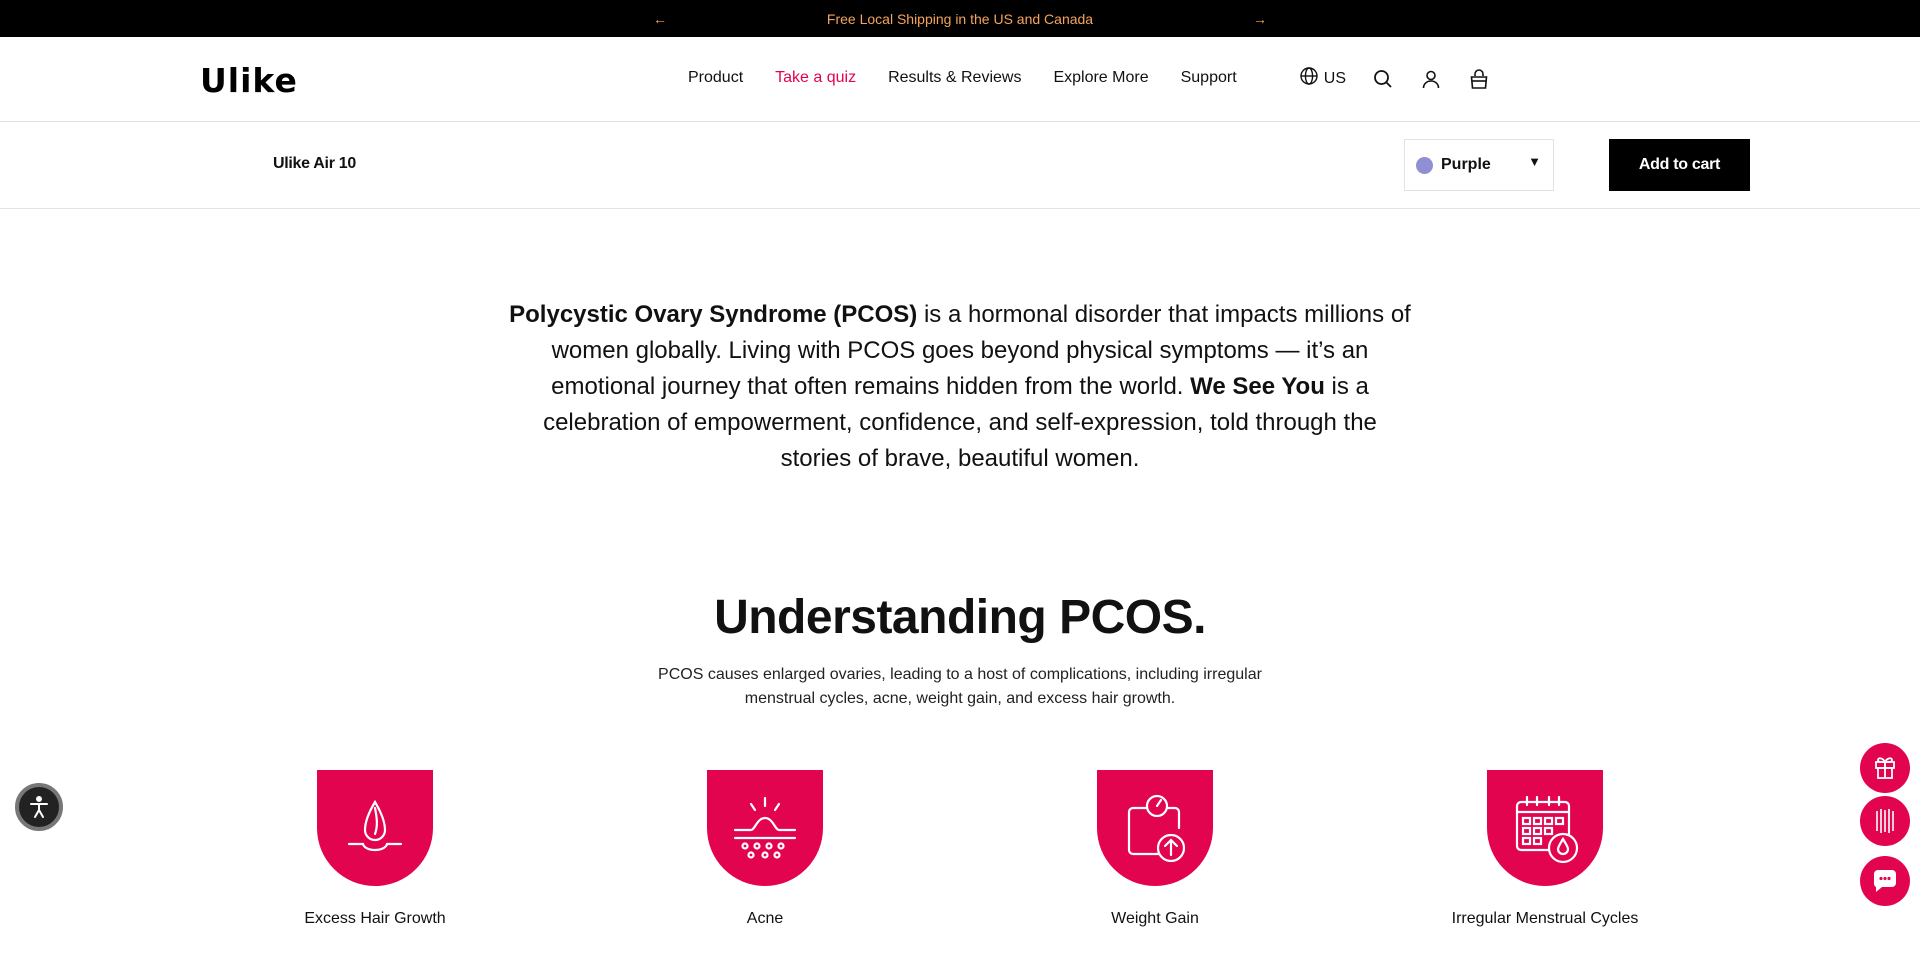 The image size is (1920, 953). I want to click on region-selector: US, so click(1322, 78).